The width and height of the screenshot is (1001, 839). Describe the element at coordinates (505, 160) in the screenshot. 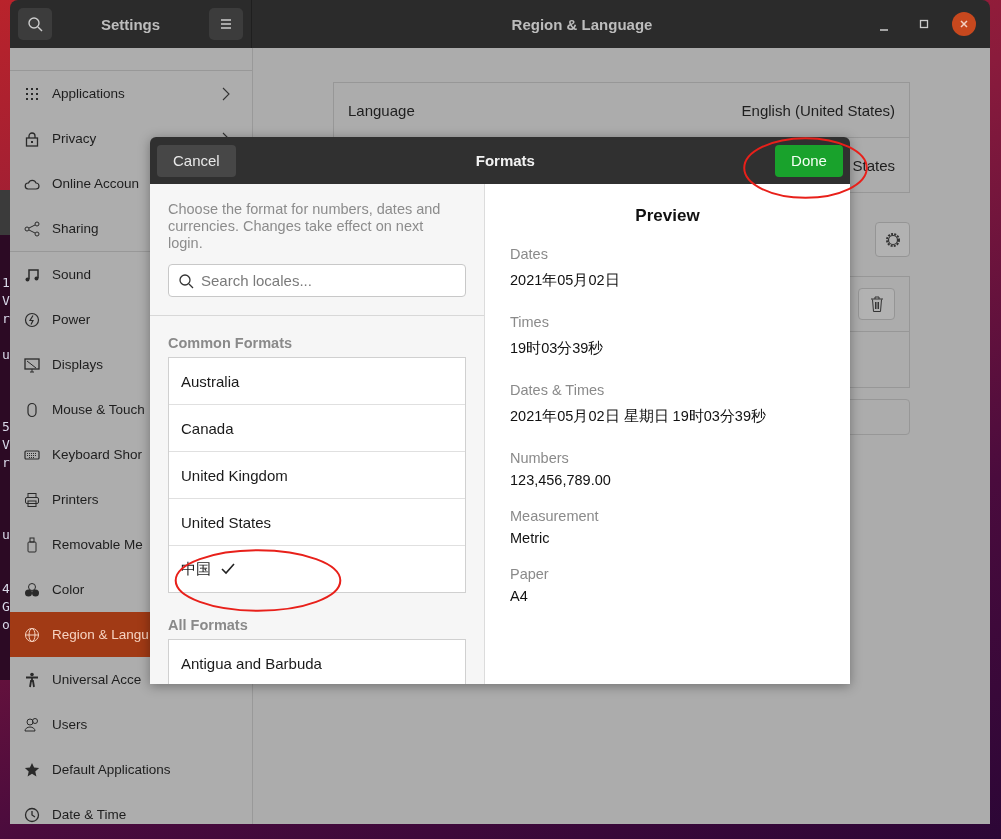

I see `dialog-title: Formats` at that location.